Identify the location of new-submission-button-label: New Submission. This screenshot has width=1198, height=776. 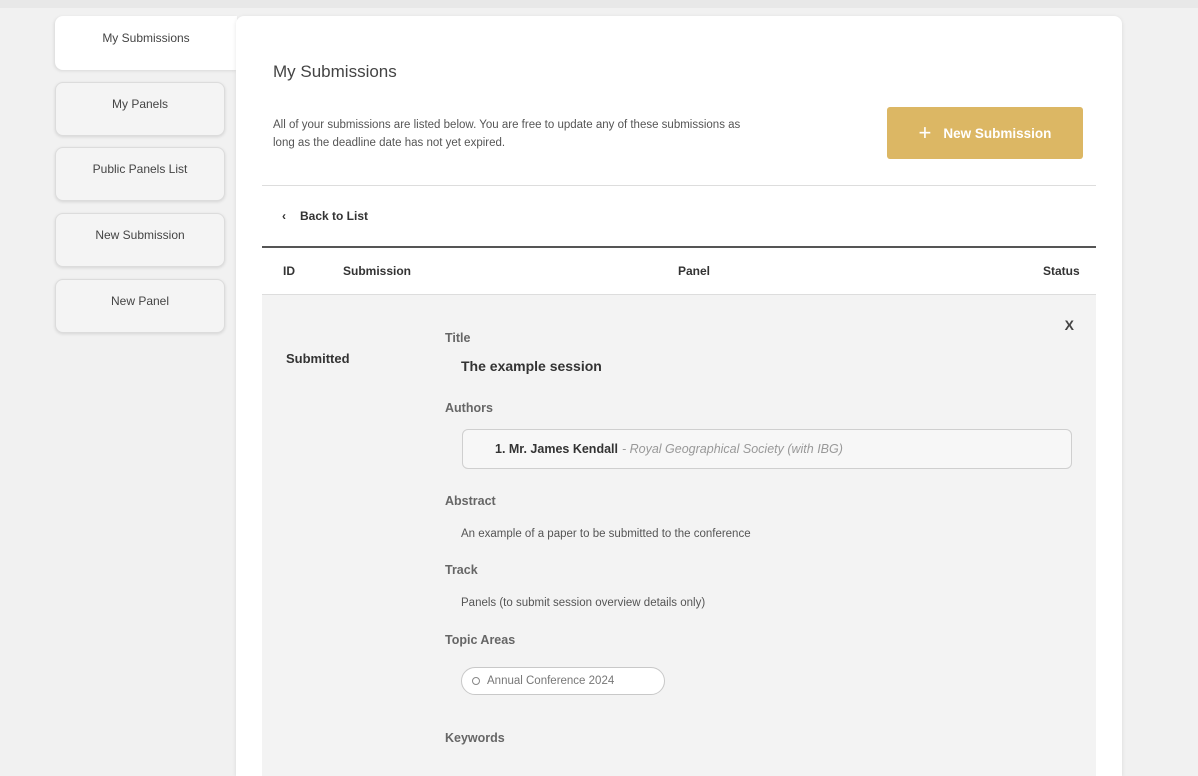
(997, 133).